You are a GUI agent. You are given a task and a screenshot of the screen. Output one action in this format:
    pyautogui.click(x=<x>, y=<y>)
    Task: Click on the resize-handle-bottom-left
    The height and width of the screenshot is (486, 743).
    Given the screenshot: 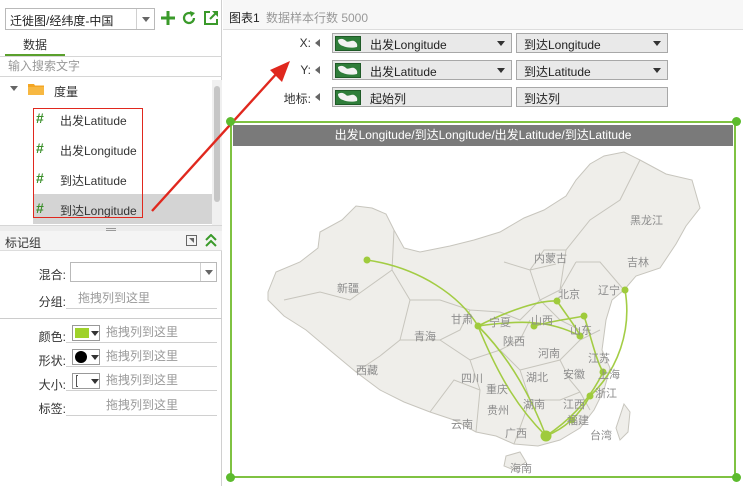 What is the action you would take?
    pyautogui.click(x=230, y=477)
    